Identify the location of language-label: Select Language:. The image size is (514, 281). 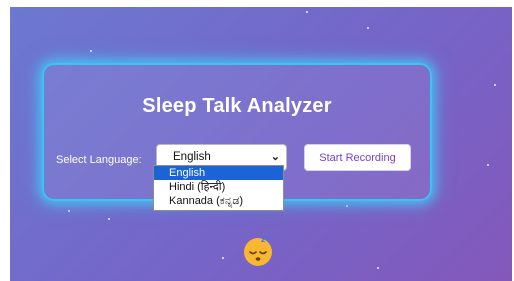
(99, 160).